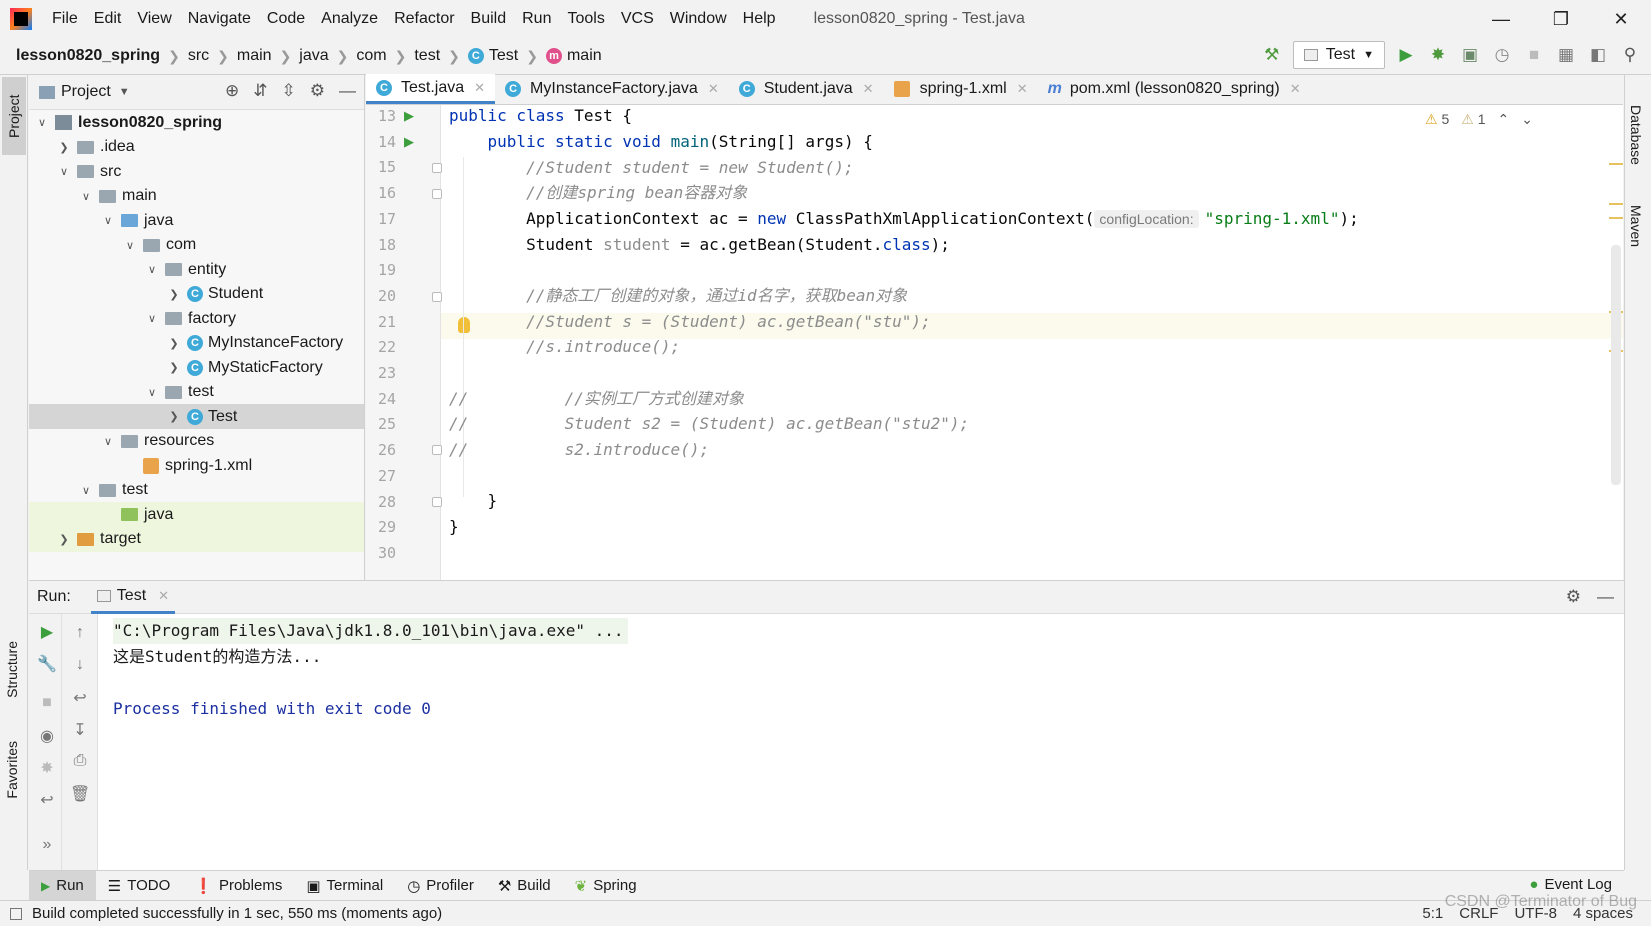 The width and height of the screenshot is (1651, 926). I want to click on run-icon: ▶, so click(1406, 55).